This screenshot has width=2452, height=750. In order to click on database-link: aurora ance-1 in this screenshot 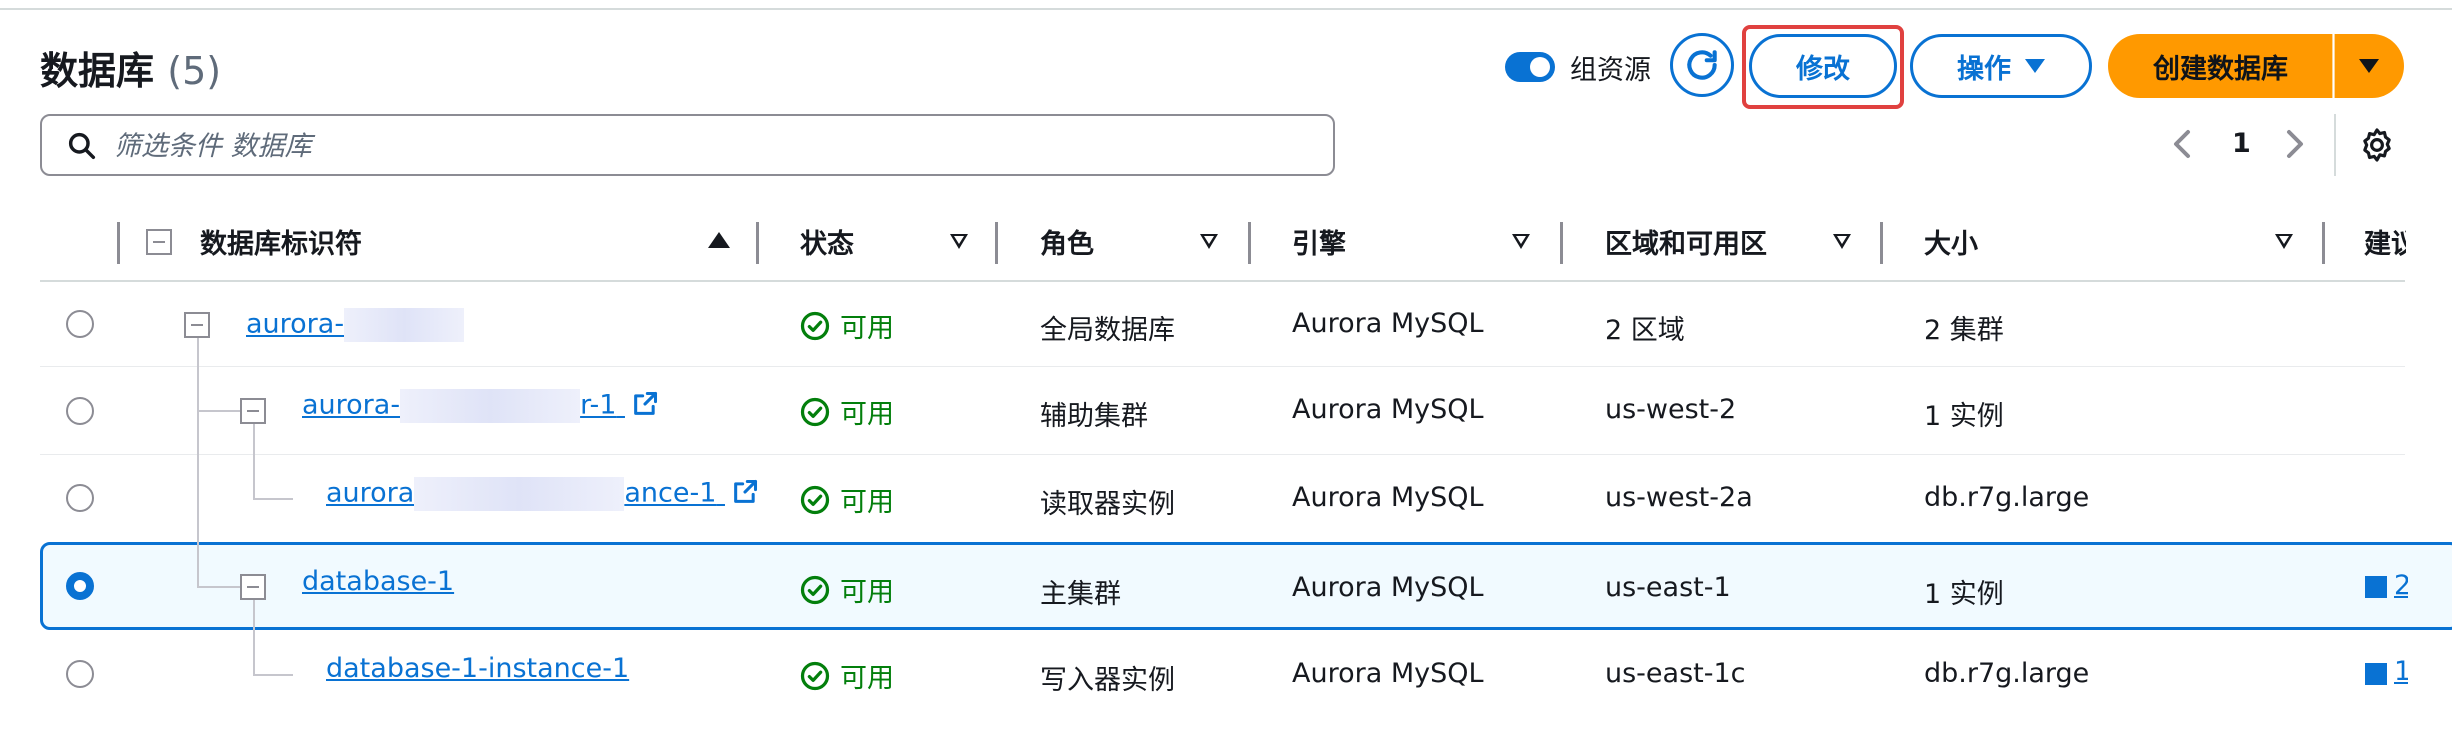, I will do `click(542, 494)`.